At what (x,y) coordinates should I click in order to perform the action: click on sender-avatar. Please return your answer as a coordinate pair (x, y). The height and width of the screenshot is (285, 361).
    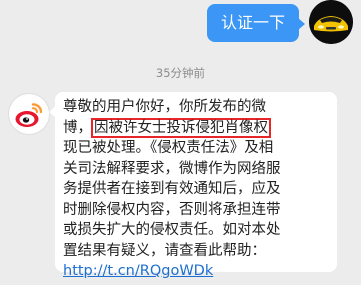
    Looking at the image, I should click on (29, 114).